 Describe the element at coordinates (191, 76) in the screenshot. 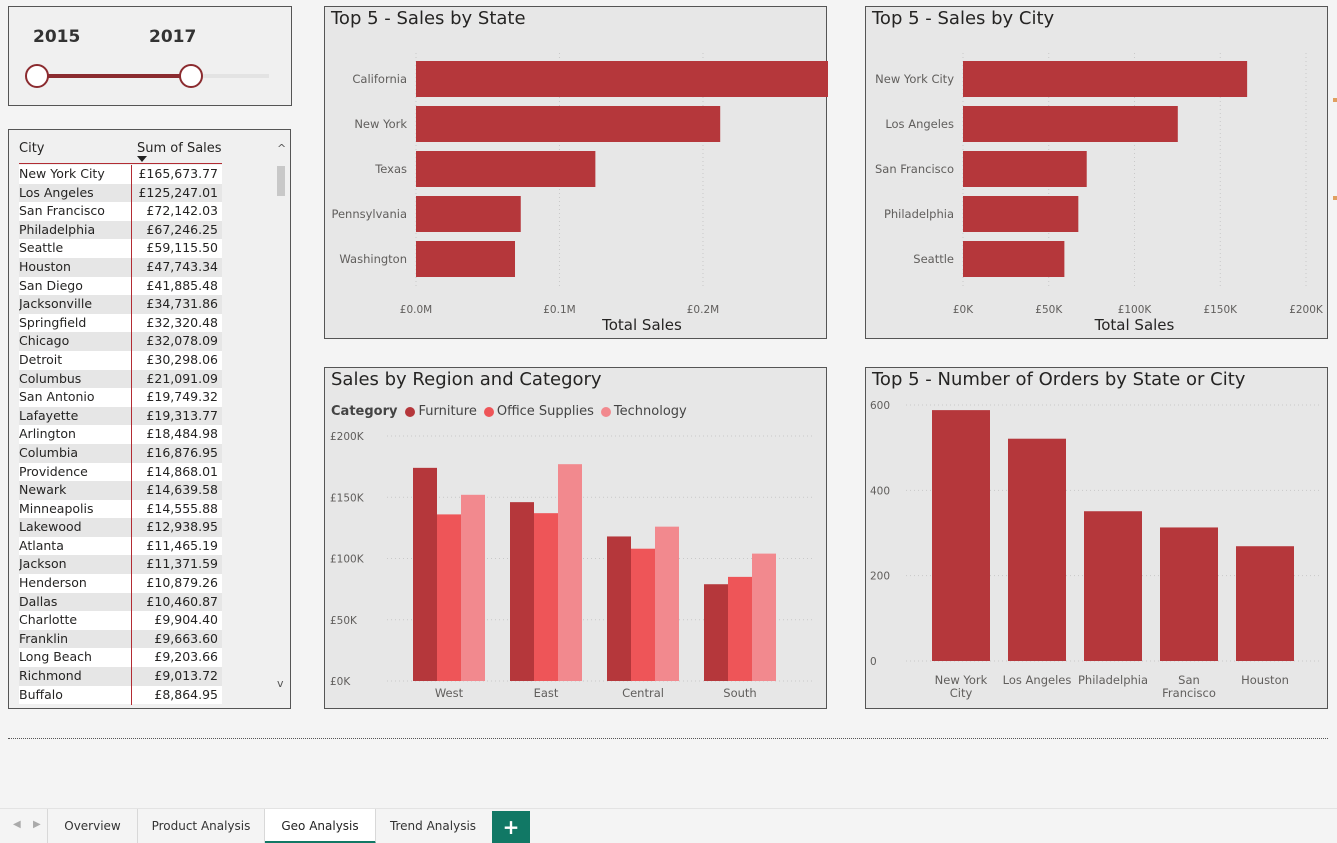

I see `slicer-end-handle` at that location.